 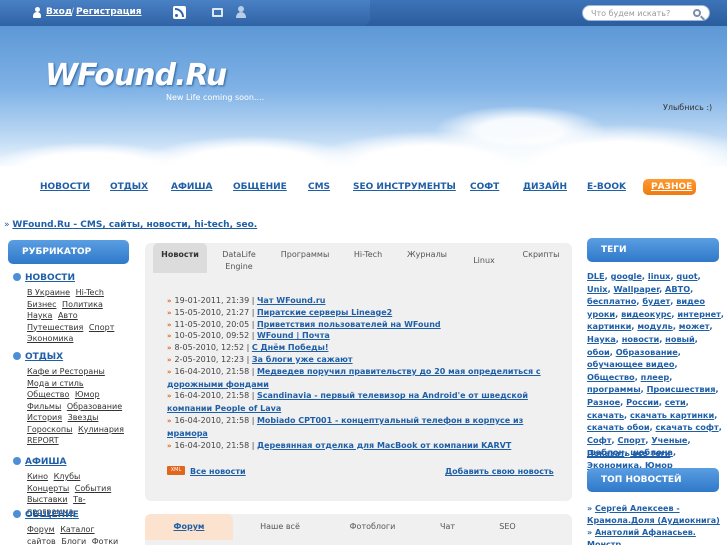 What do you see at coordinates (44, 278) in the screenshot?
I see `rubricator-category: НОВОСТИ` at bounding box center [44, 278].